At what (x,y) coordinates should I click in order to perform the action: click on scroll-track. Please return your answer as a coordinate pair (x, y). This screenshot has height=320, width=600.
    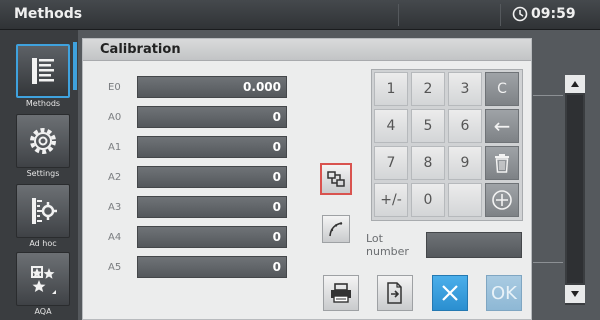
    Looking at the image, I should click on (575, 189).